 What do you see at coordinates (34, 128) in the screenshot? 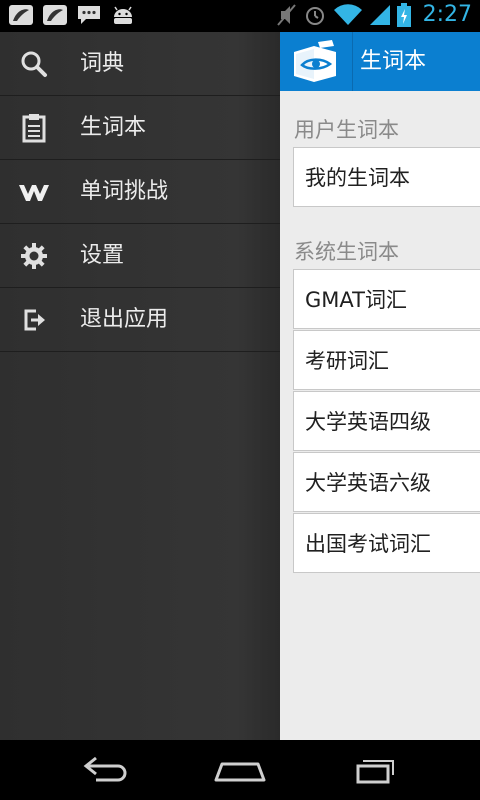
I see `clipboard-icon` at bounding box center [34, 128].